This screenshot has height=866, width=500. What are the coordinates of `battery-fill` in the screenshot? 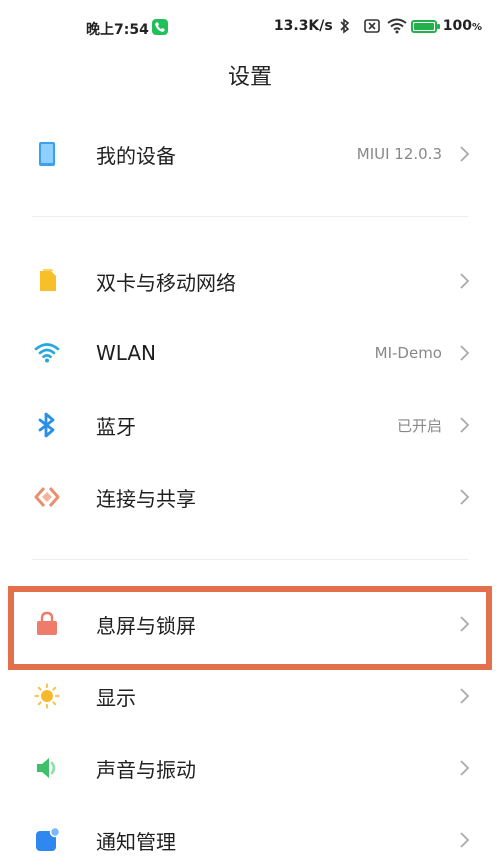 It's located at (423, 26).